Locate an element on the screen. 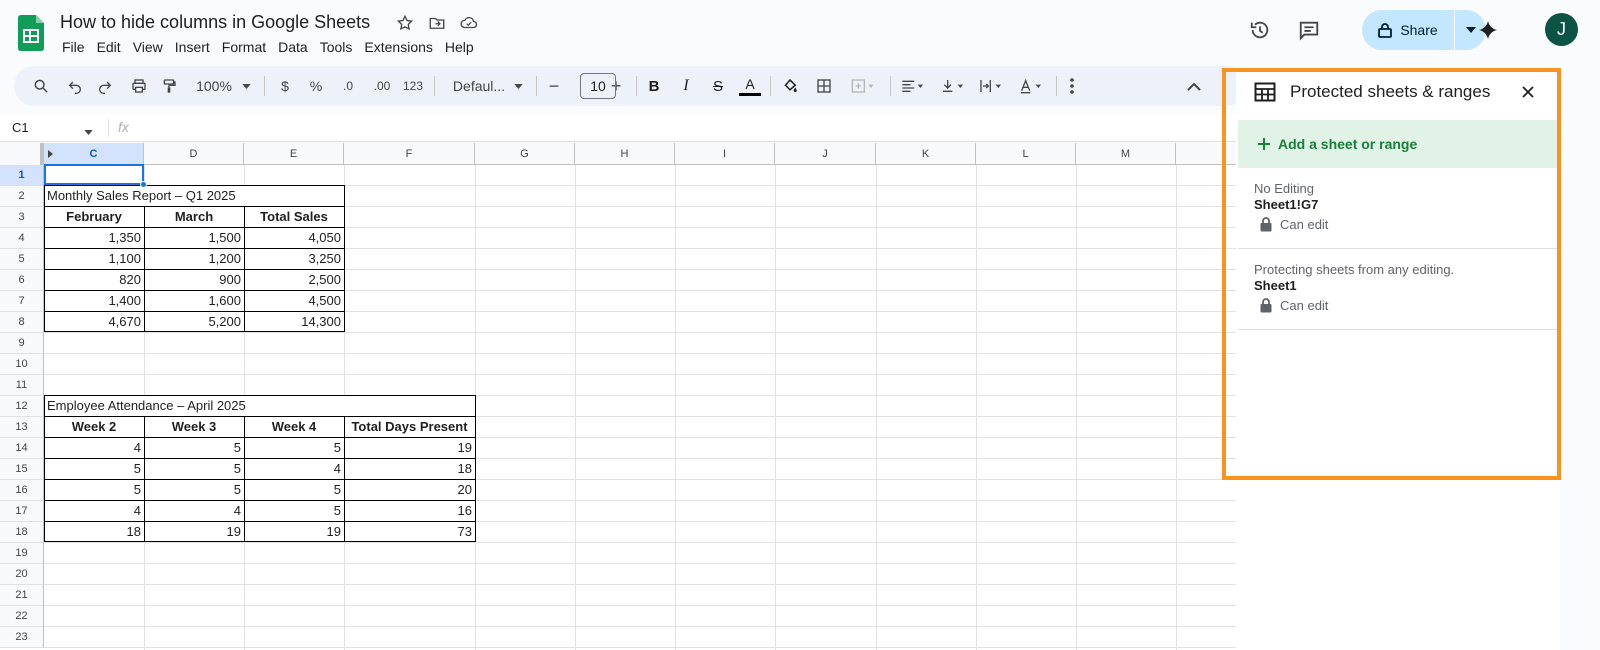  row-header: 3 is located at coordinates (22, 217).